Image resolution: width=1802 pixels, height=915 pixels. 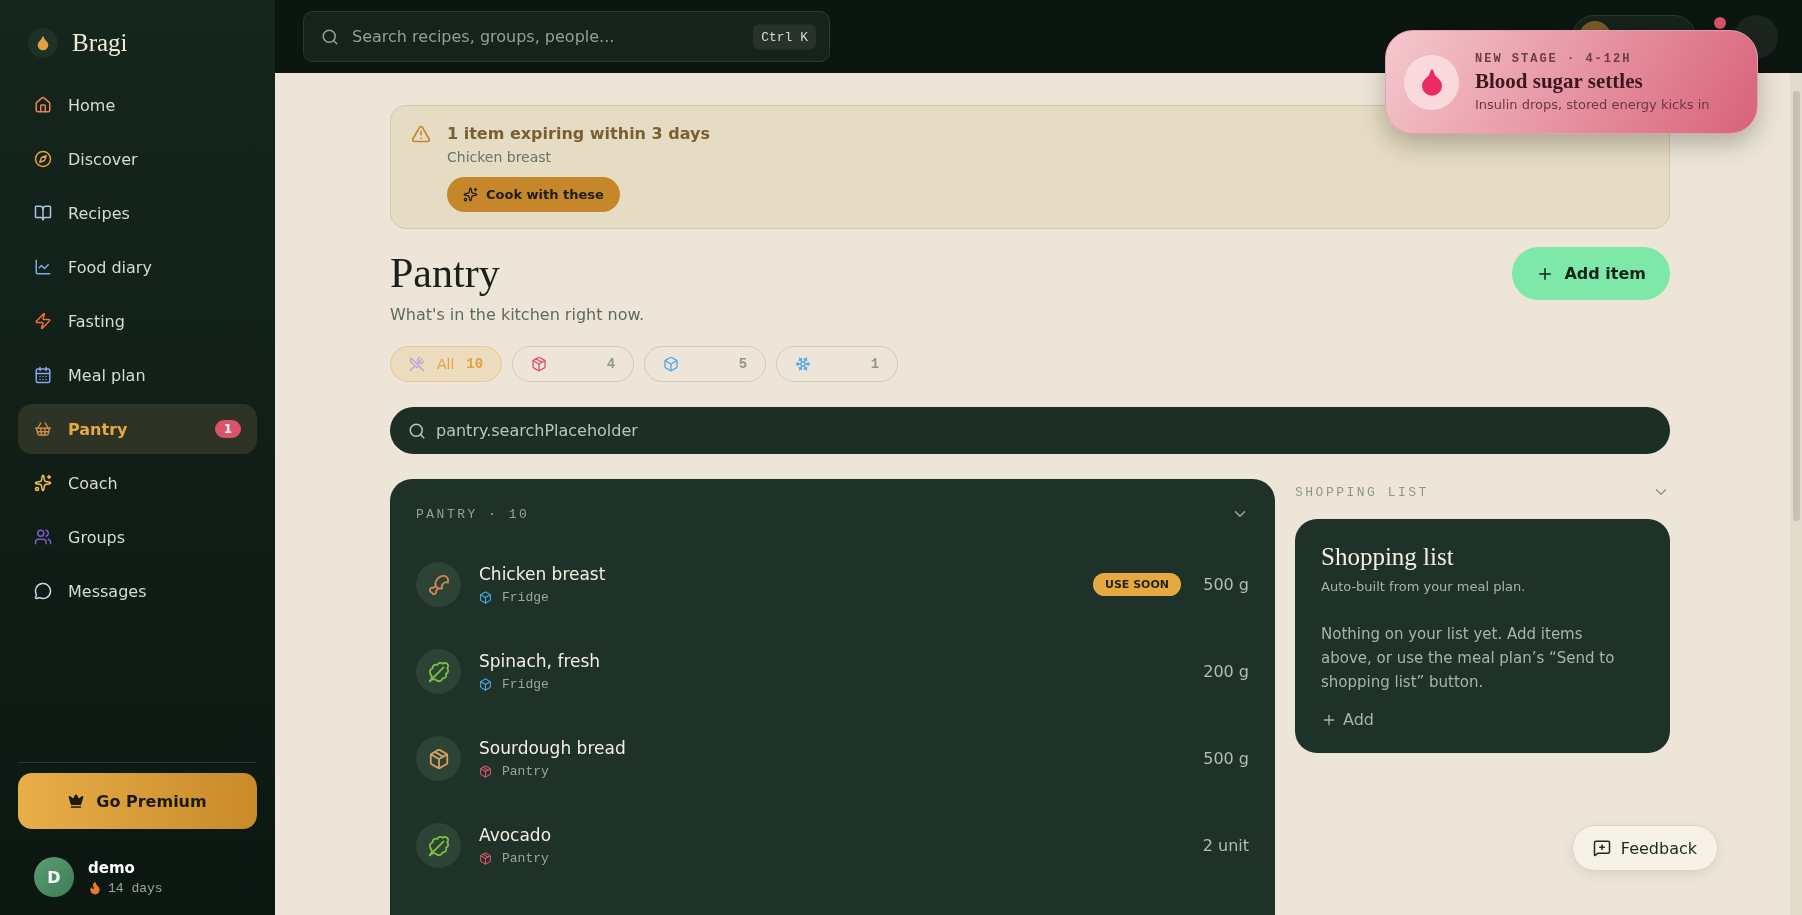 What do you see at coordinates (784, 36) in the screenshot?
I see `shortcut-key: Ctrl K` at bounding box center [784, 36].